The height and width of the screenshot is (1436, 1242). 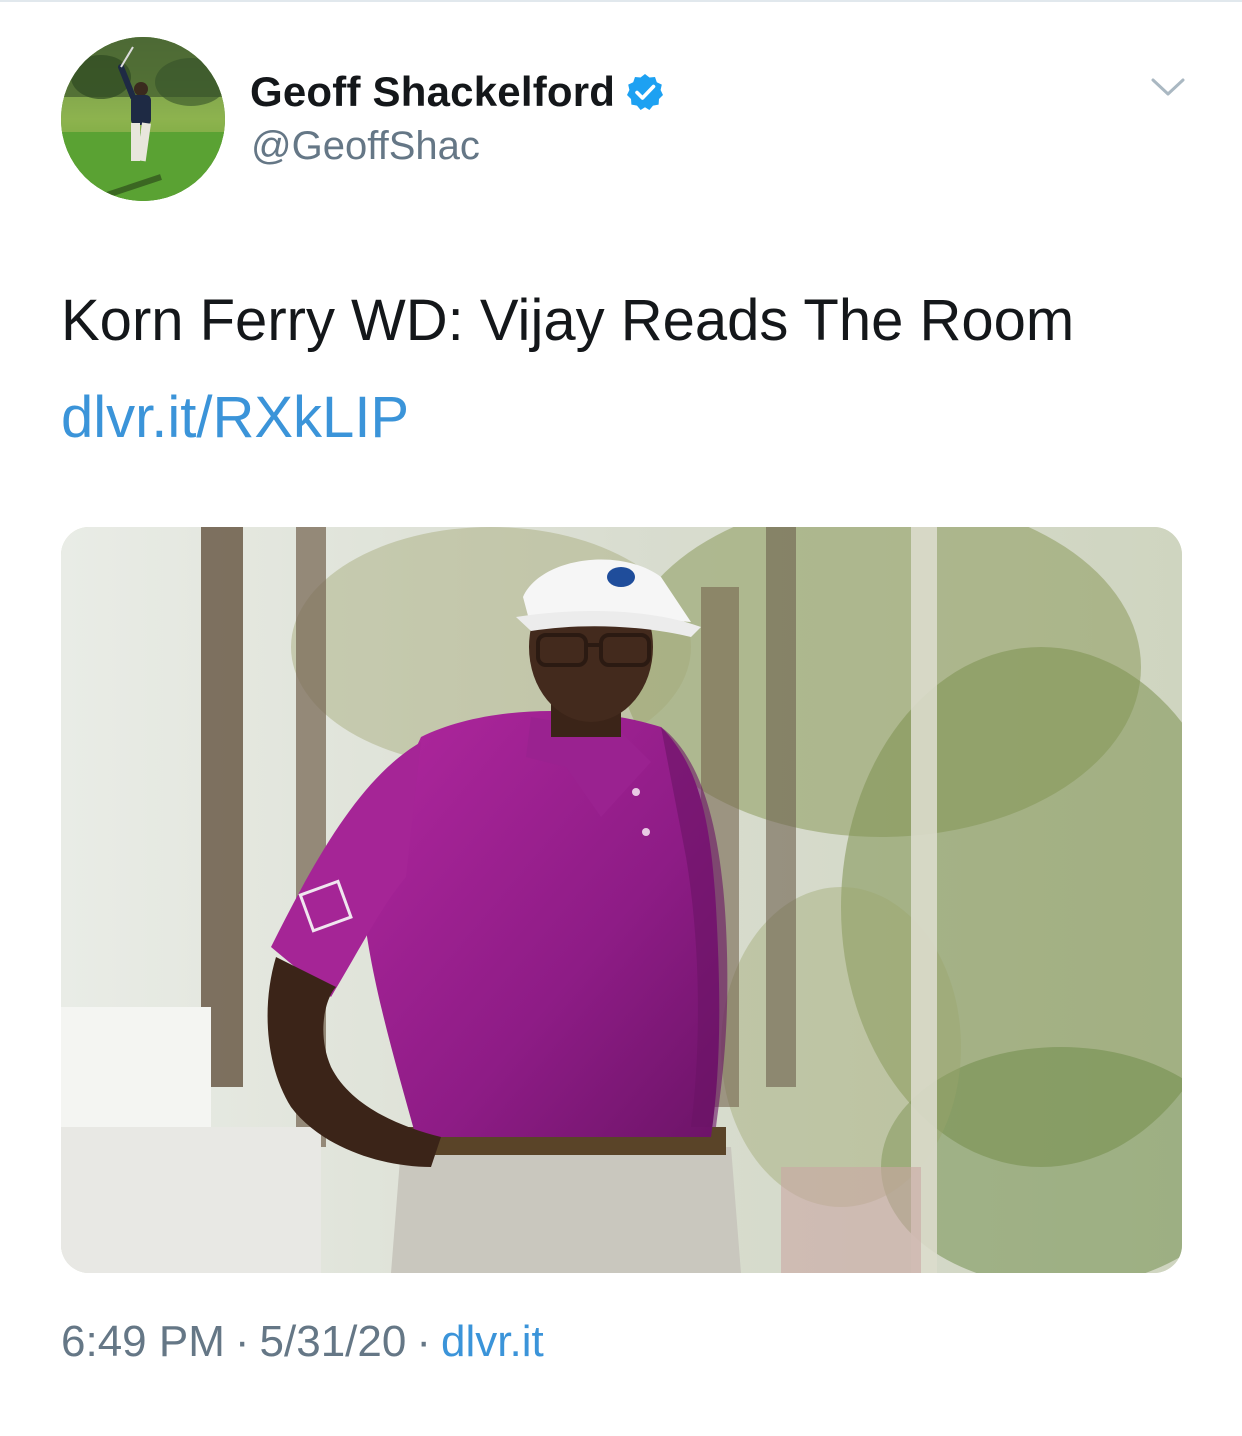 I want to click on chevron-down-icon, so click(x=1168, y=88).